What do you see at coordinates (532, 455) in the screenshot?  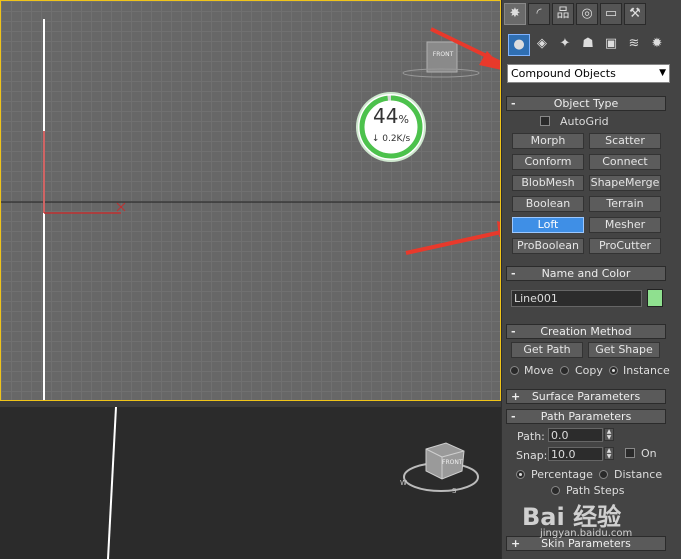 I see `snap-label: Snap:` at bounding box center [532, 455].